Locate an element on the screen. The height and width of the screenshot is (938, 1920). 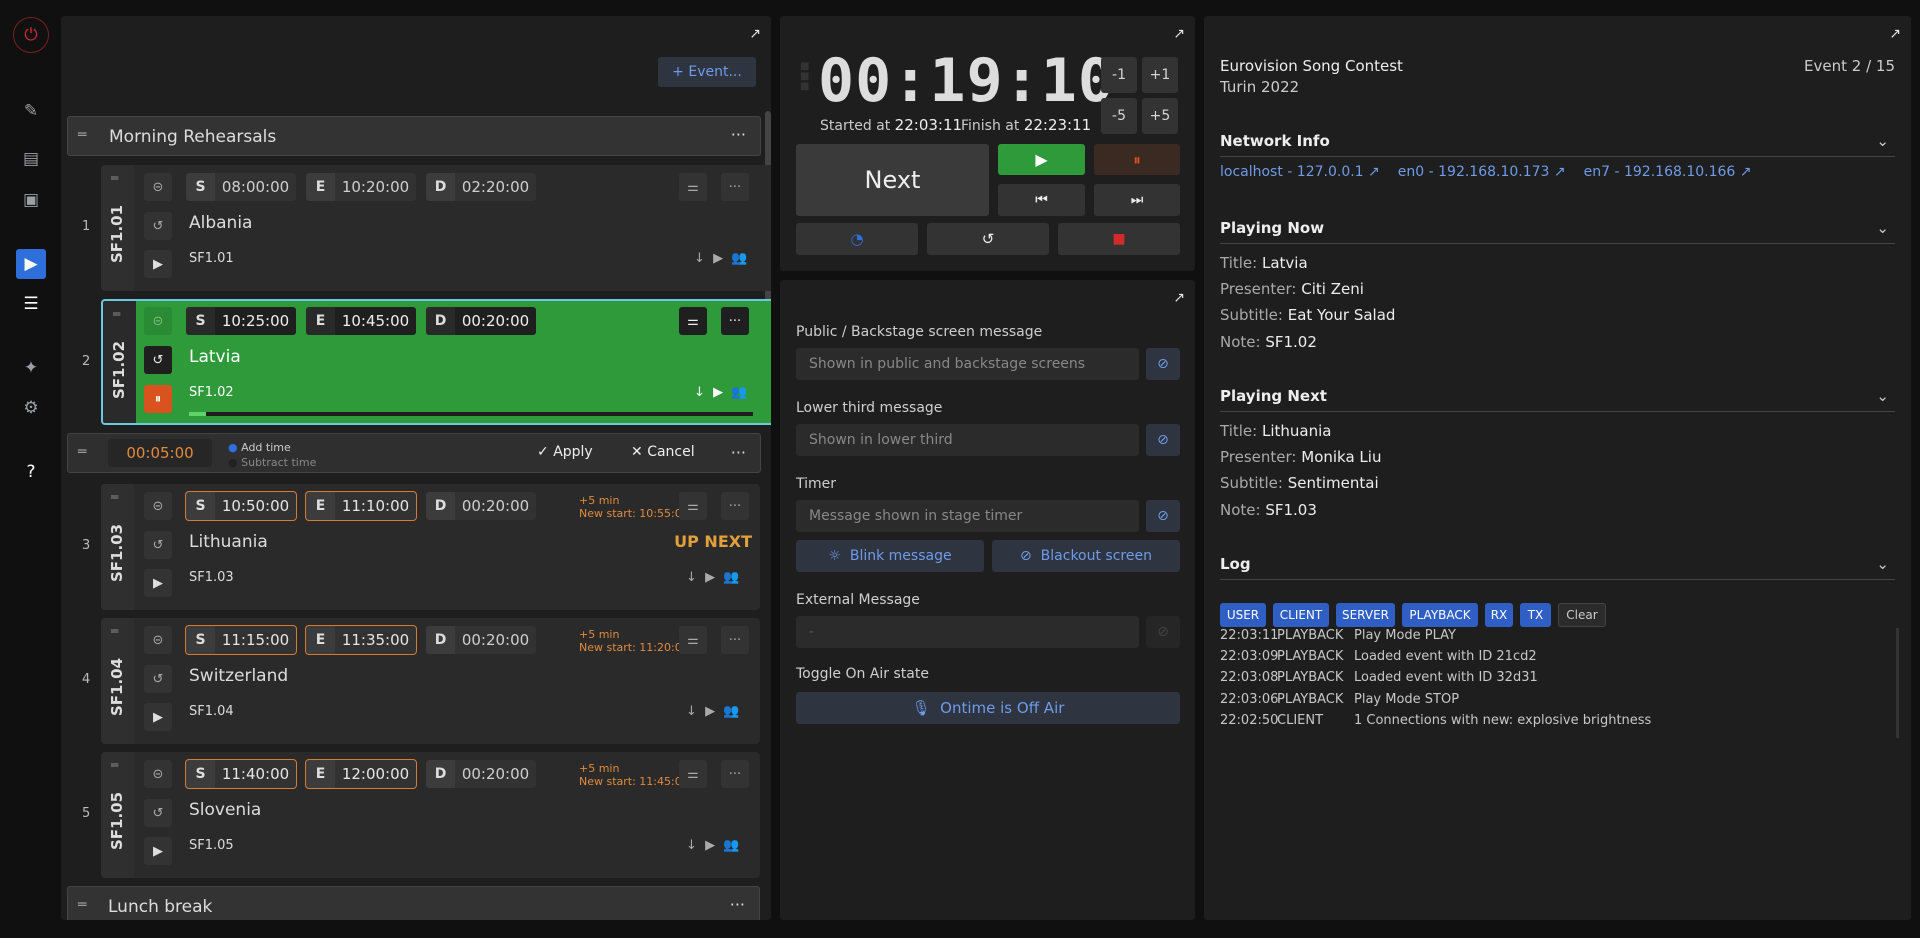
end-time: E 11:10:00 is located at coordinates (361, 506).